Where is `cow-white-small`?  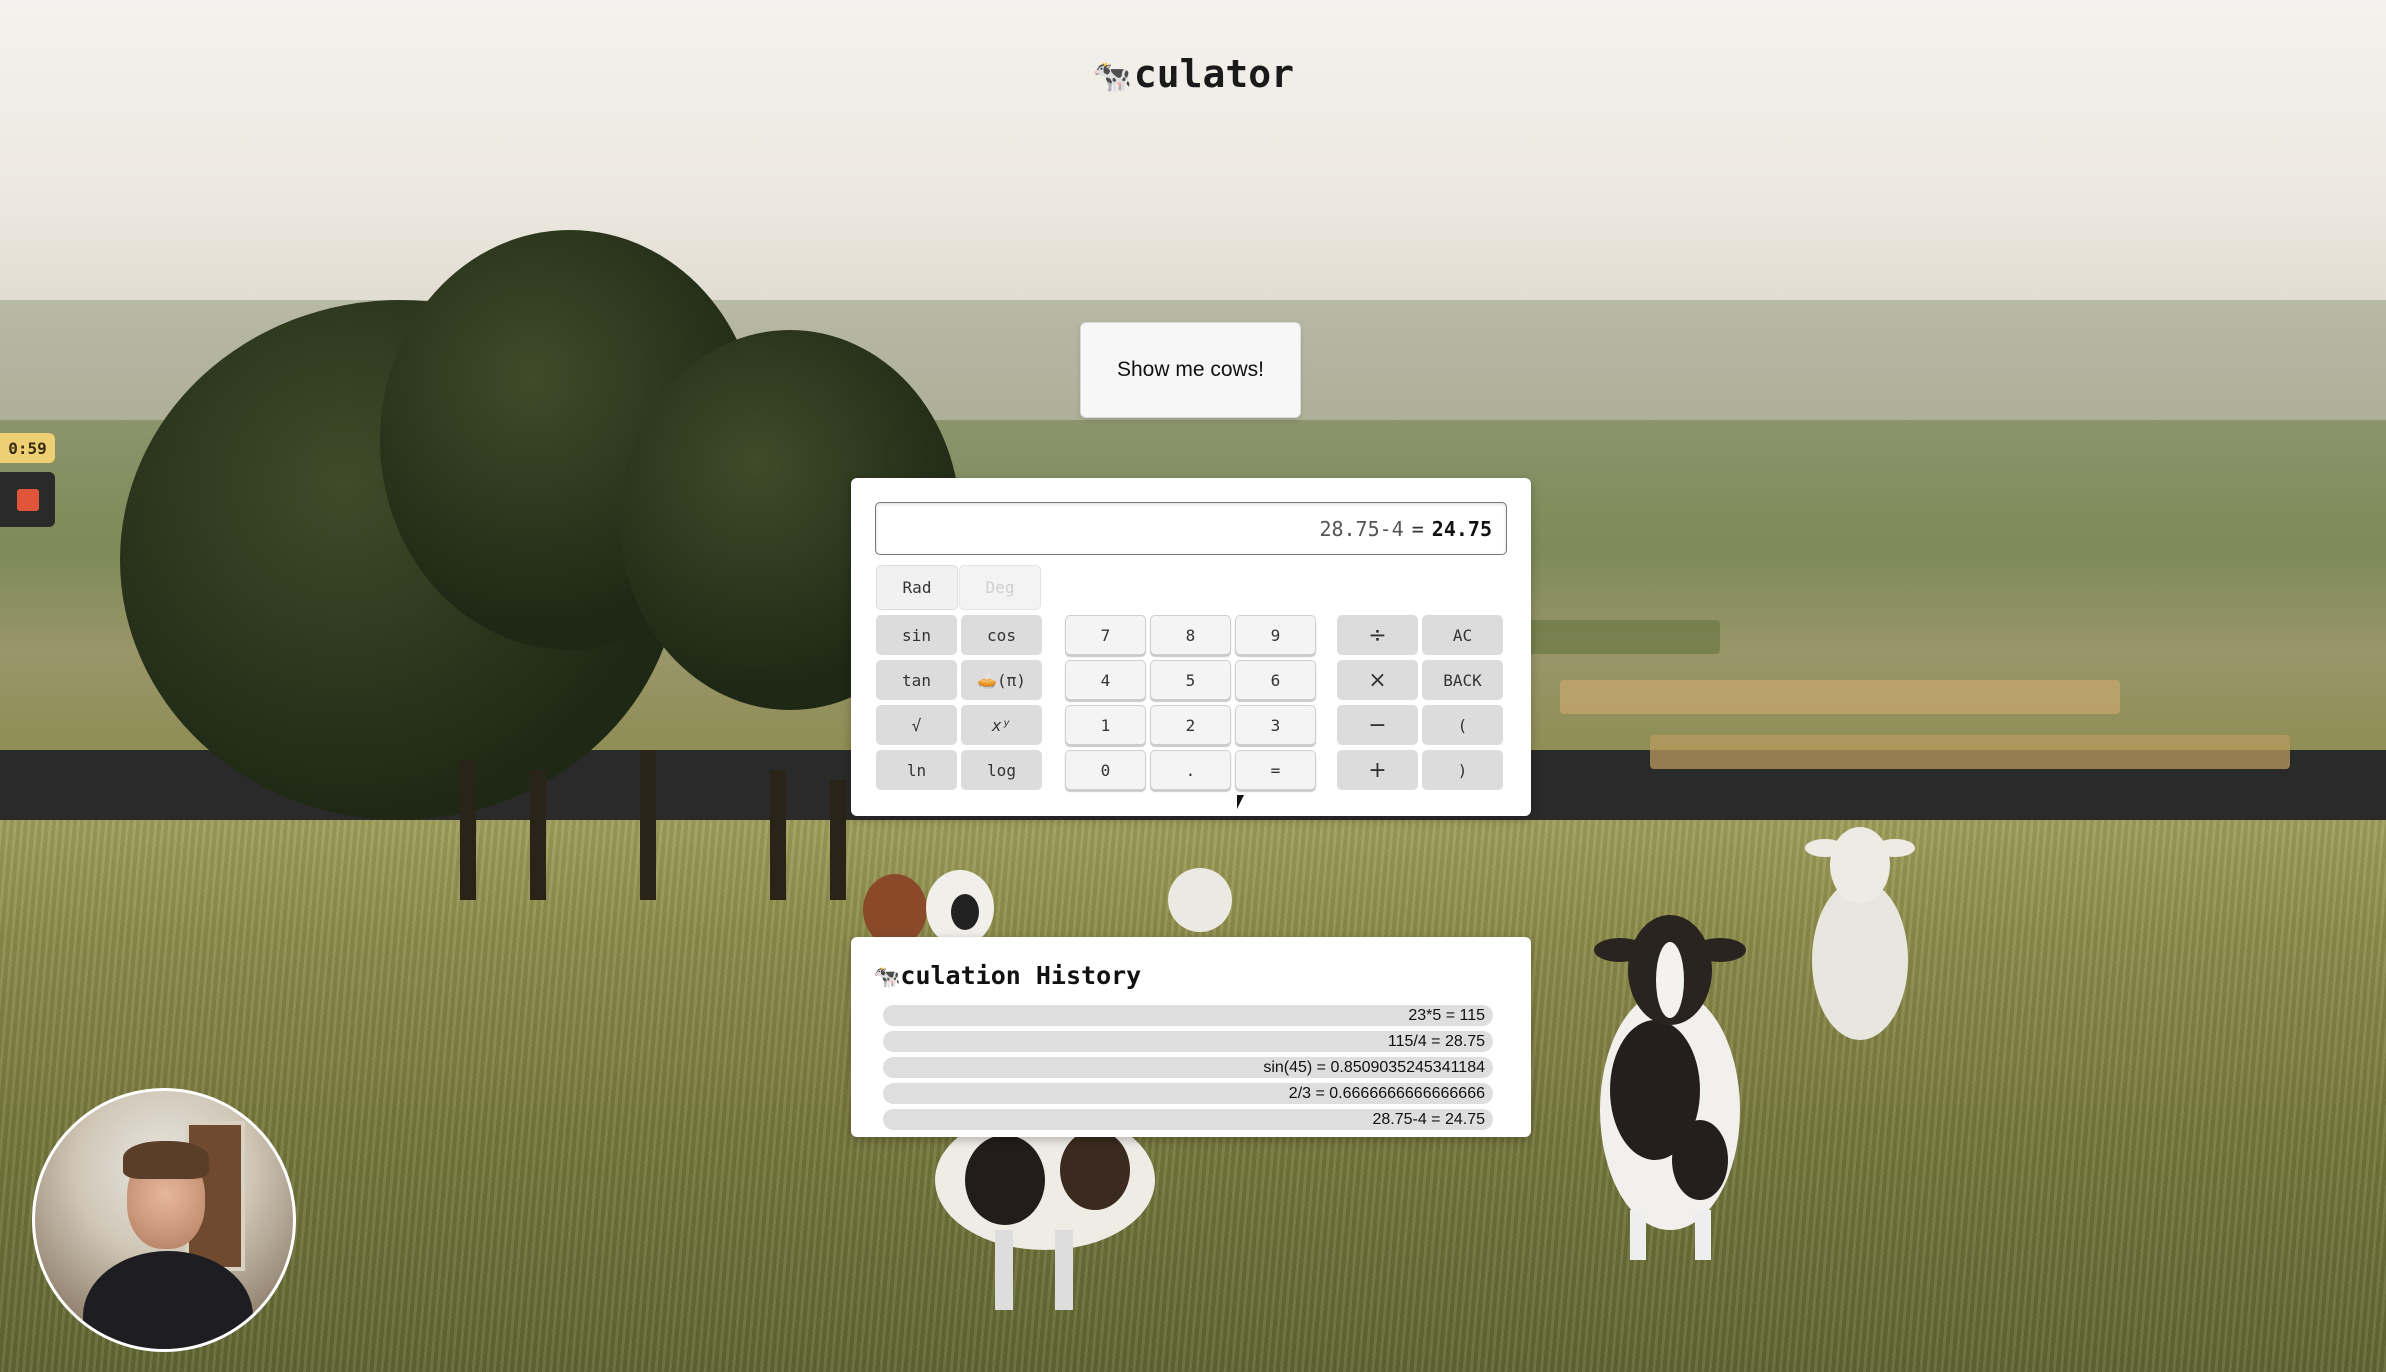
cow-white-small is located at coordinates (1200, 900).